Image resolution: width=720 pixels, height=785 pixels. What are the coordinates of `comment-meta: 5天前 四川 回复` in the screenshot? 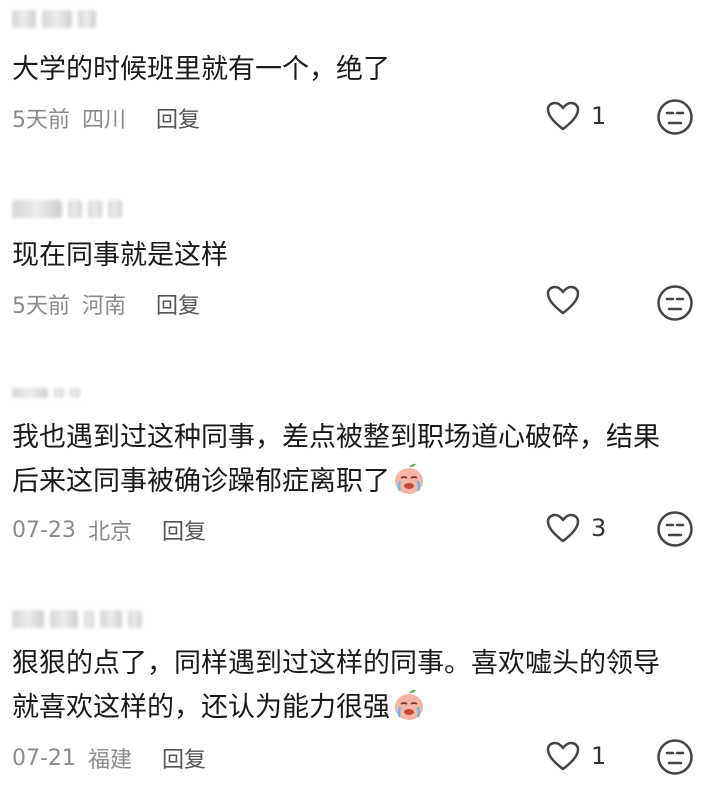 It's located at (106, 118).